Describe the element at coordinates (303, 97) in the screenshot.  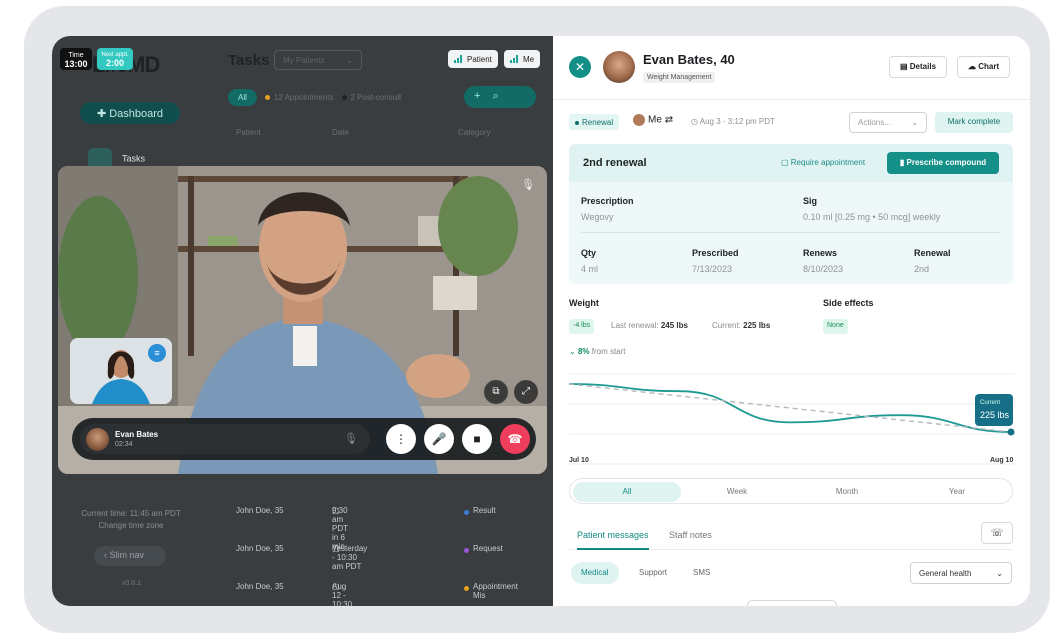
I see `filter-appointments-label: 12 Appointments` at that location.